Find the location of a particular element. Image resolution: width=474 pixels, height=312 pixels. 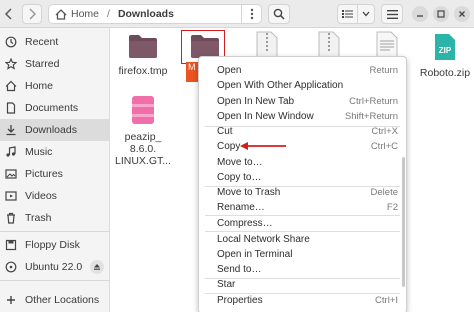

svg-text: ZIP is located at coordinates (445, 50).